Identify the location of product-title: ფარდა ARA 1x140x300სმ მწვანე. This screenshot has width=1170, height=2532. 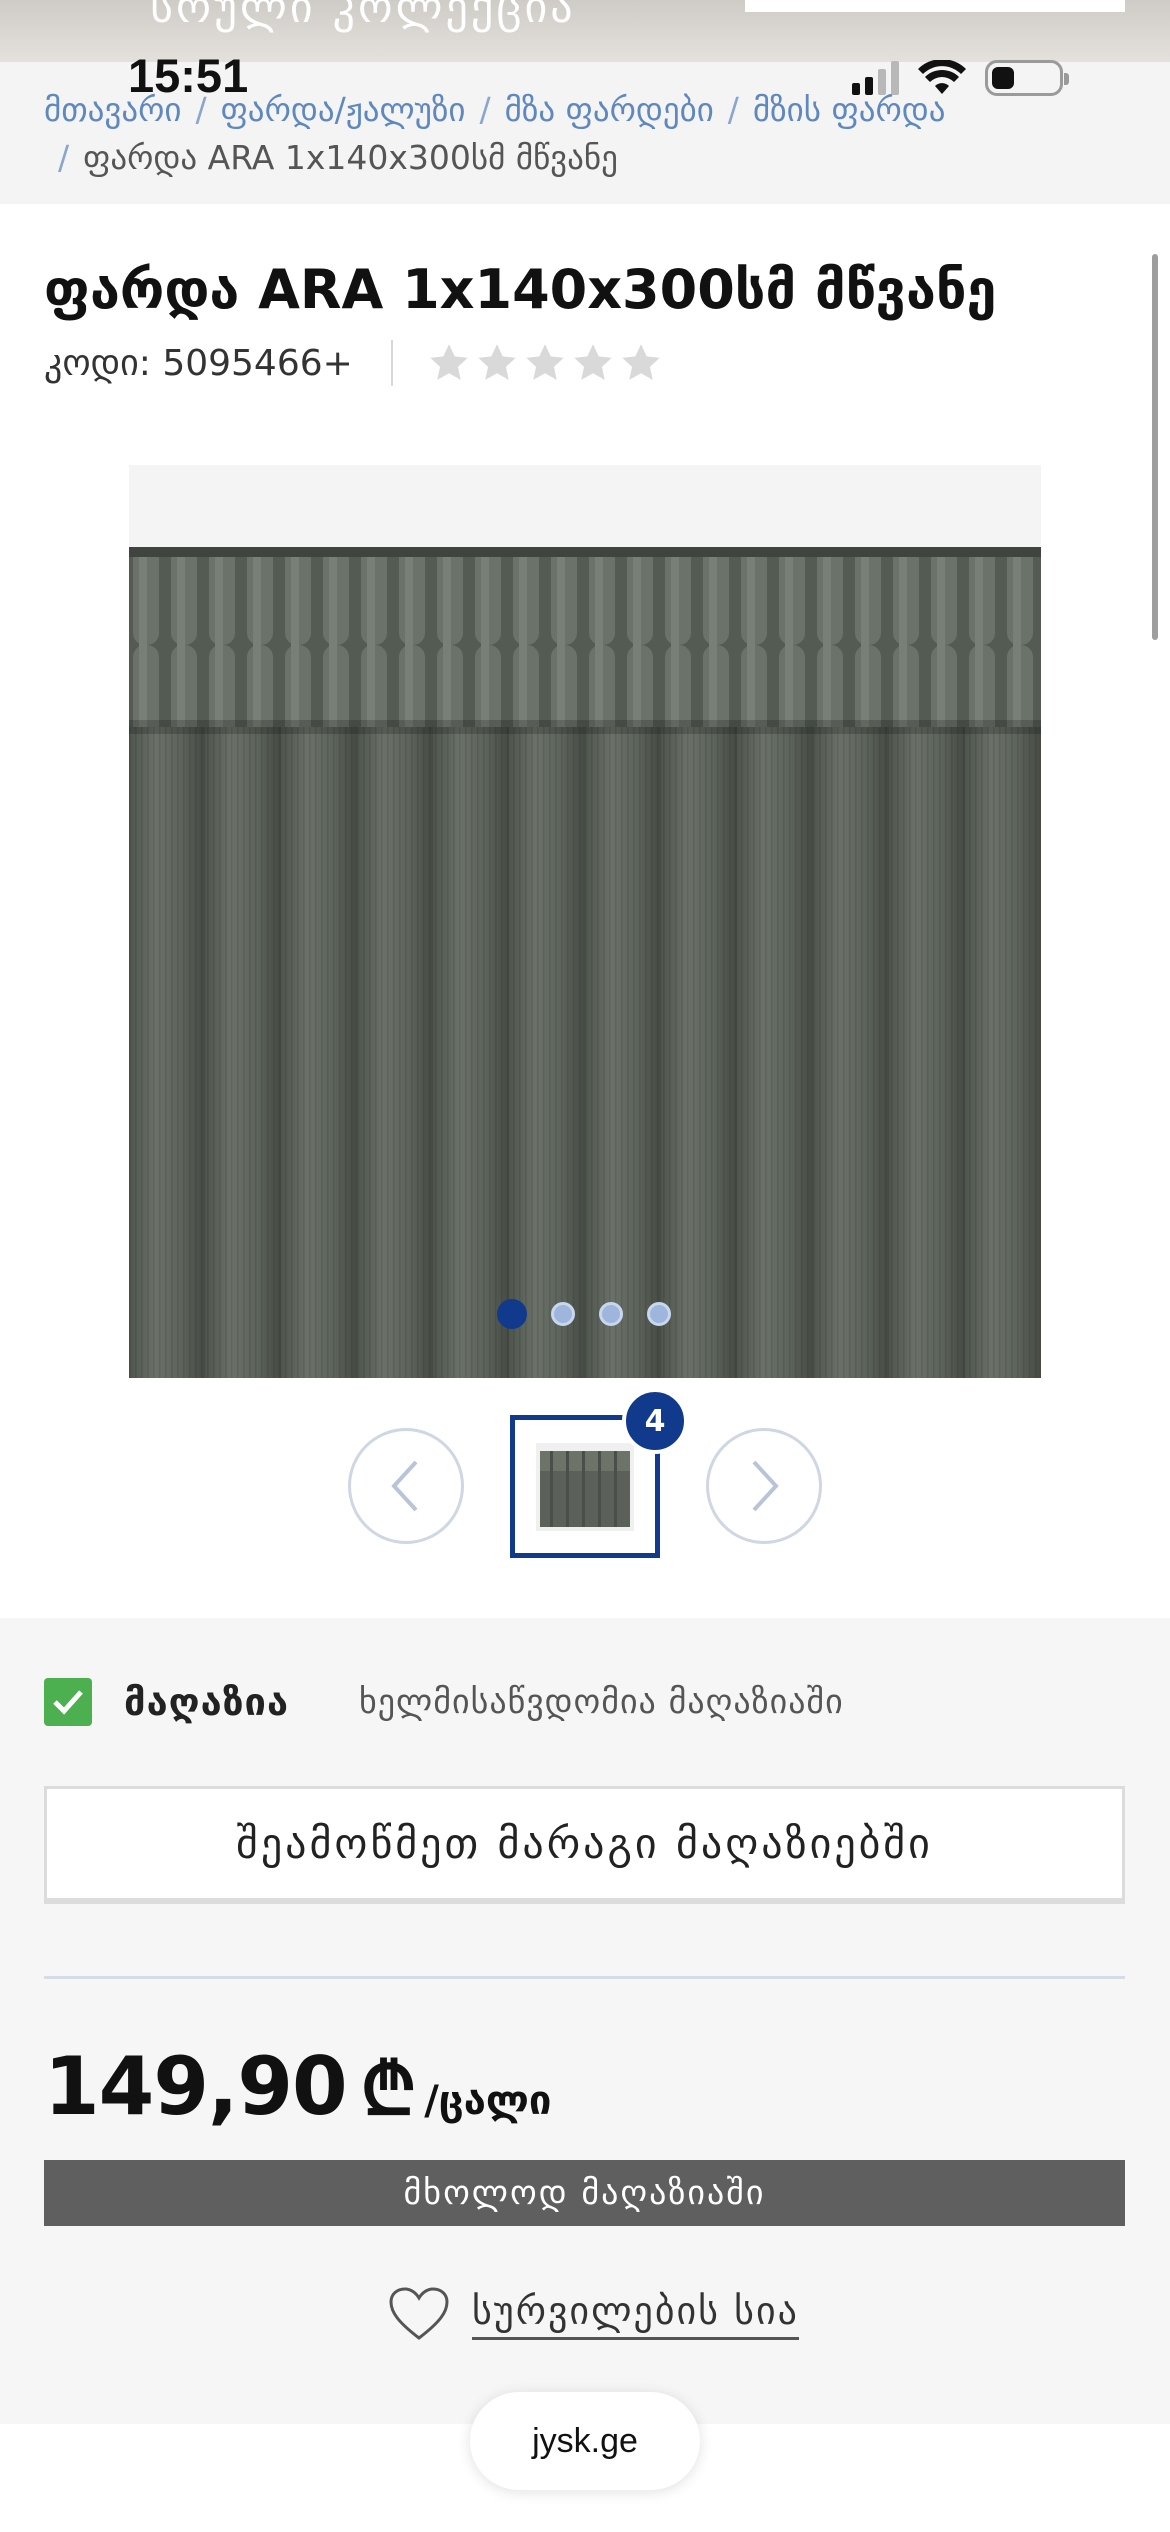
(520, 289).